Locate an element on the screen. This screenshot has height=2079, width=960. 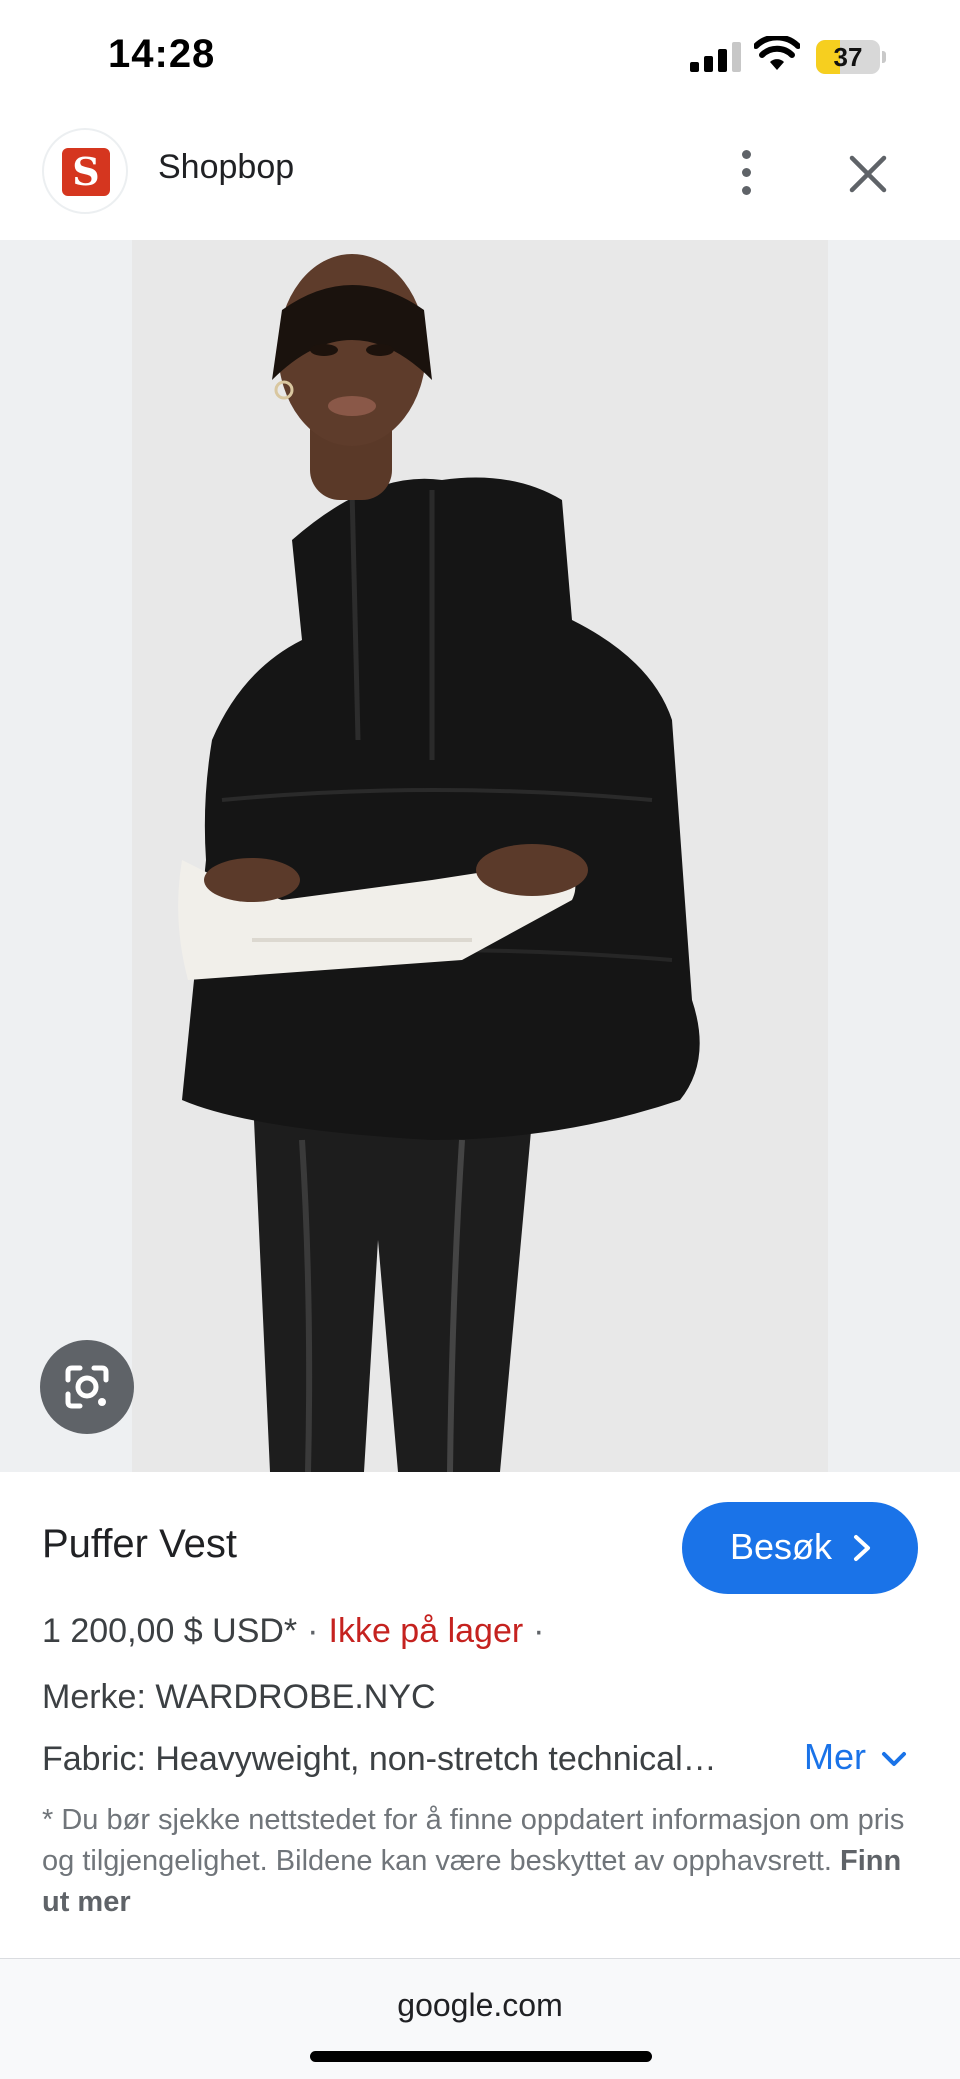
price: 1 200,00 $ USD* is located at coordinates (170, 1631).